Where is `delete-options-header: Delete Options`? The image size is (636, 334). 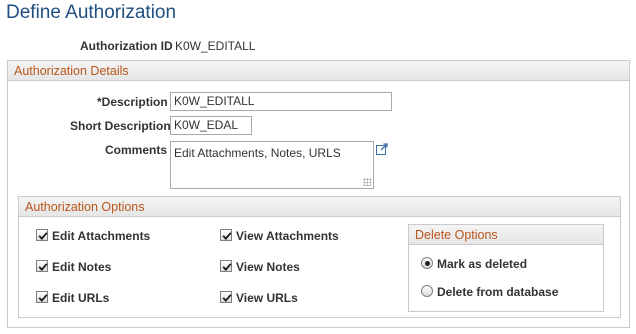 delete-options-header: Delete Options is located at coordinates (506, 235).